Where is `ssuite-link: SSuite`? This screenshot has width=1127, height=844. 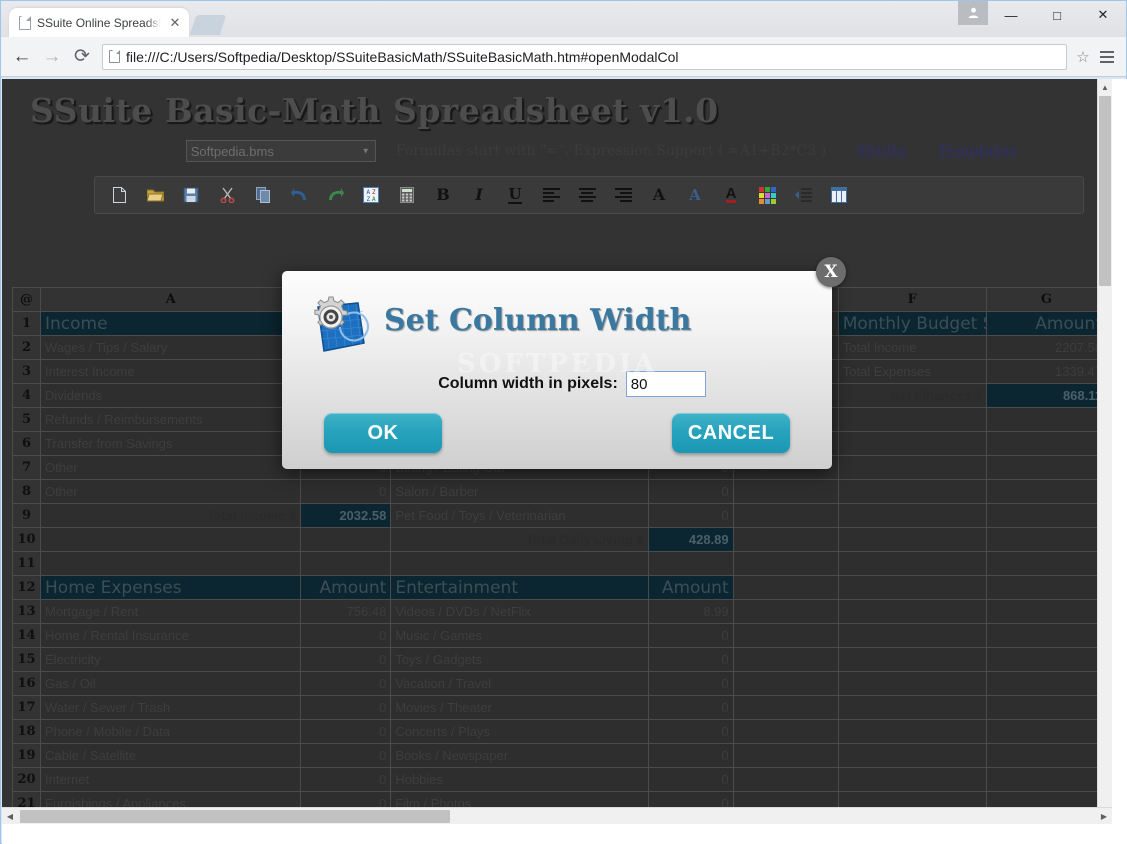
ssuite-link: SSuite is located at coordinates (881, 151).